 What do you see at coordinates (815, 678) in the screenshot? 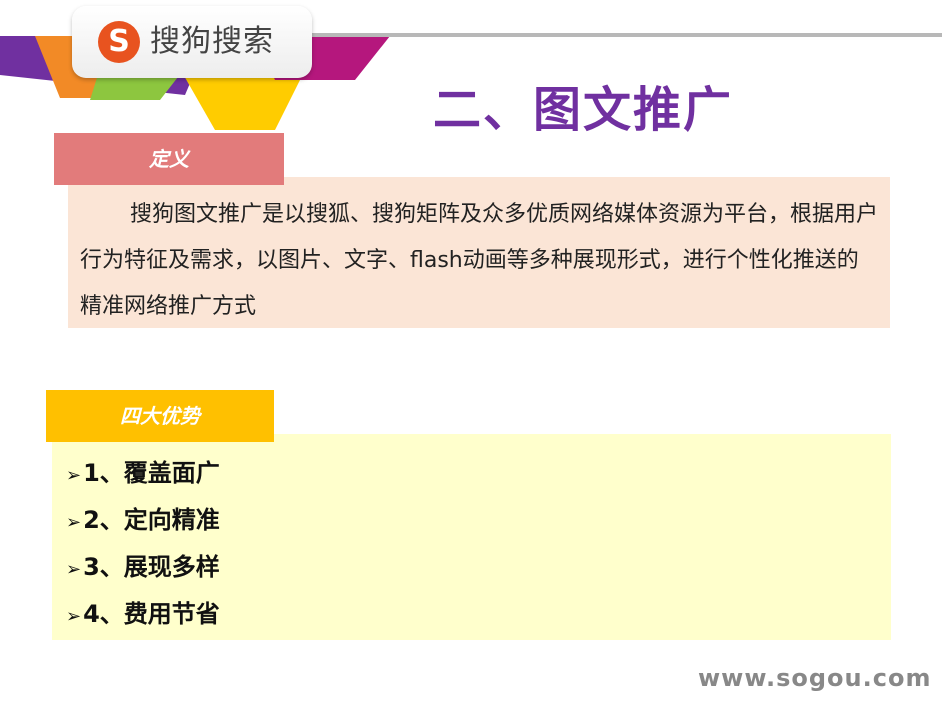
I see `footer-url: www.sogou.com` at bounding box center [815, 678].